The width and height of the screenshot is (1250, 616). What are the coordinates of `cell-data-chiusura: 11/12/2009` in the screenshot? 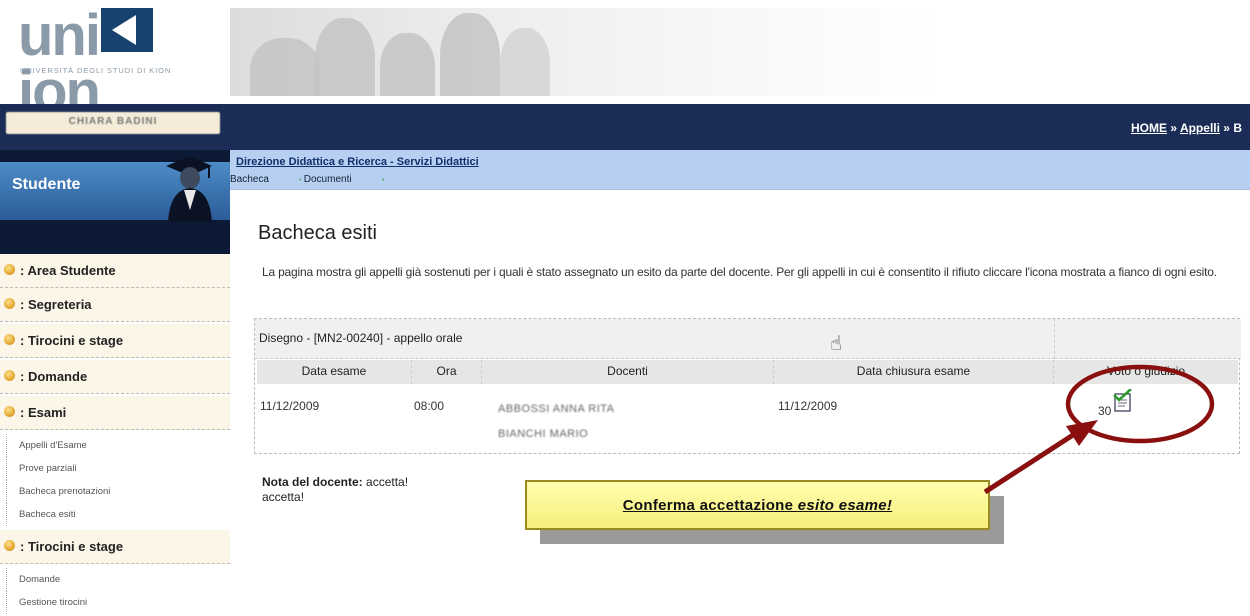 It's located at (808, 406).